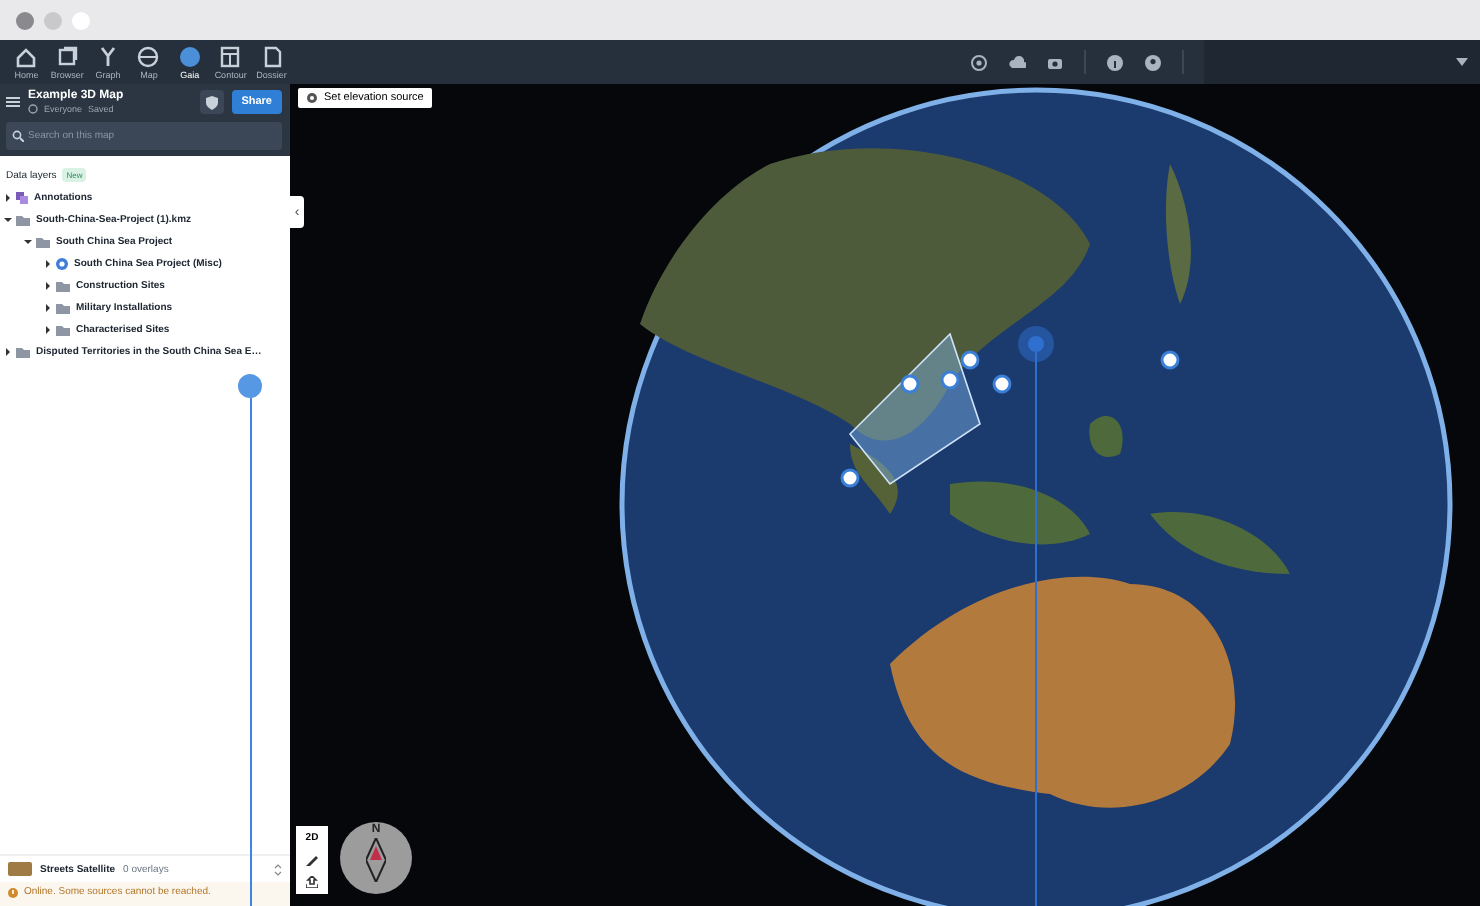  Describe the element at coordinates (20, 869) in the screenshot. I see `basemap-thumbnail` at that location.